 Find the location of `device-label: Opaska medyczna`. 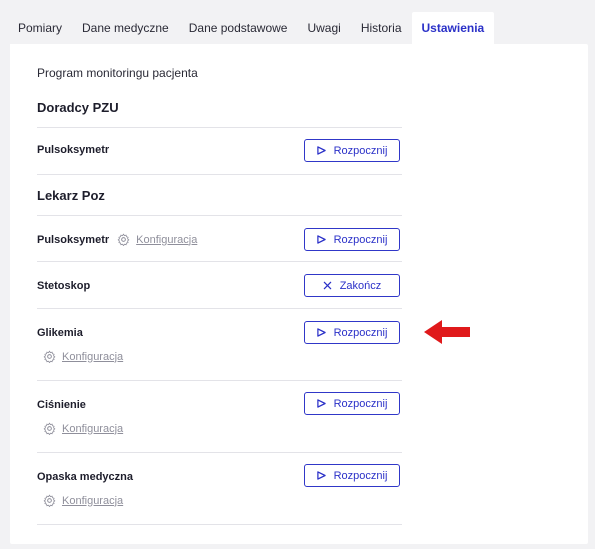

device-label: Opaska medyczna is located at coordinates (85, 477).